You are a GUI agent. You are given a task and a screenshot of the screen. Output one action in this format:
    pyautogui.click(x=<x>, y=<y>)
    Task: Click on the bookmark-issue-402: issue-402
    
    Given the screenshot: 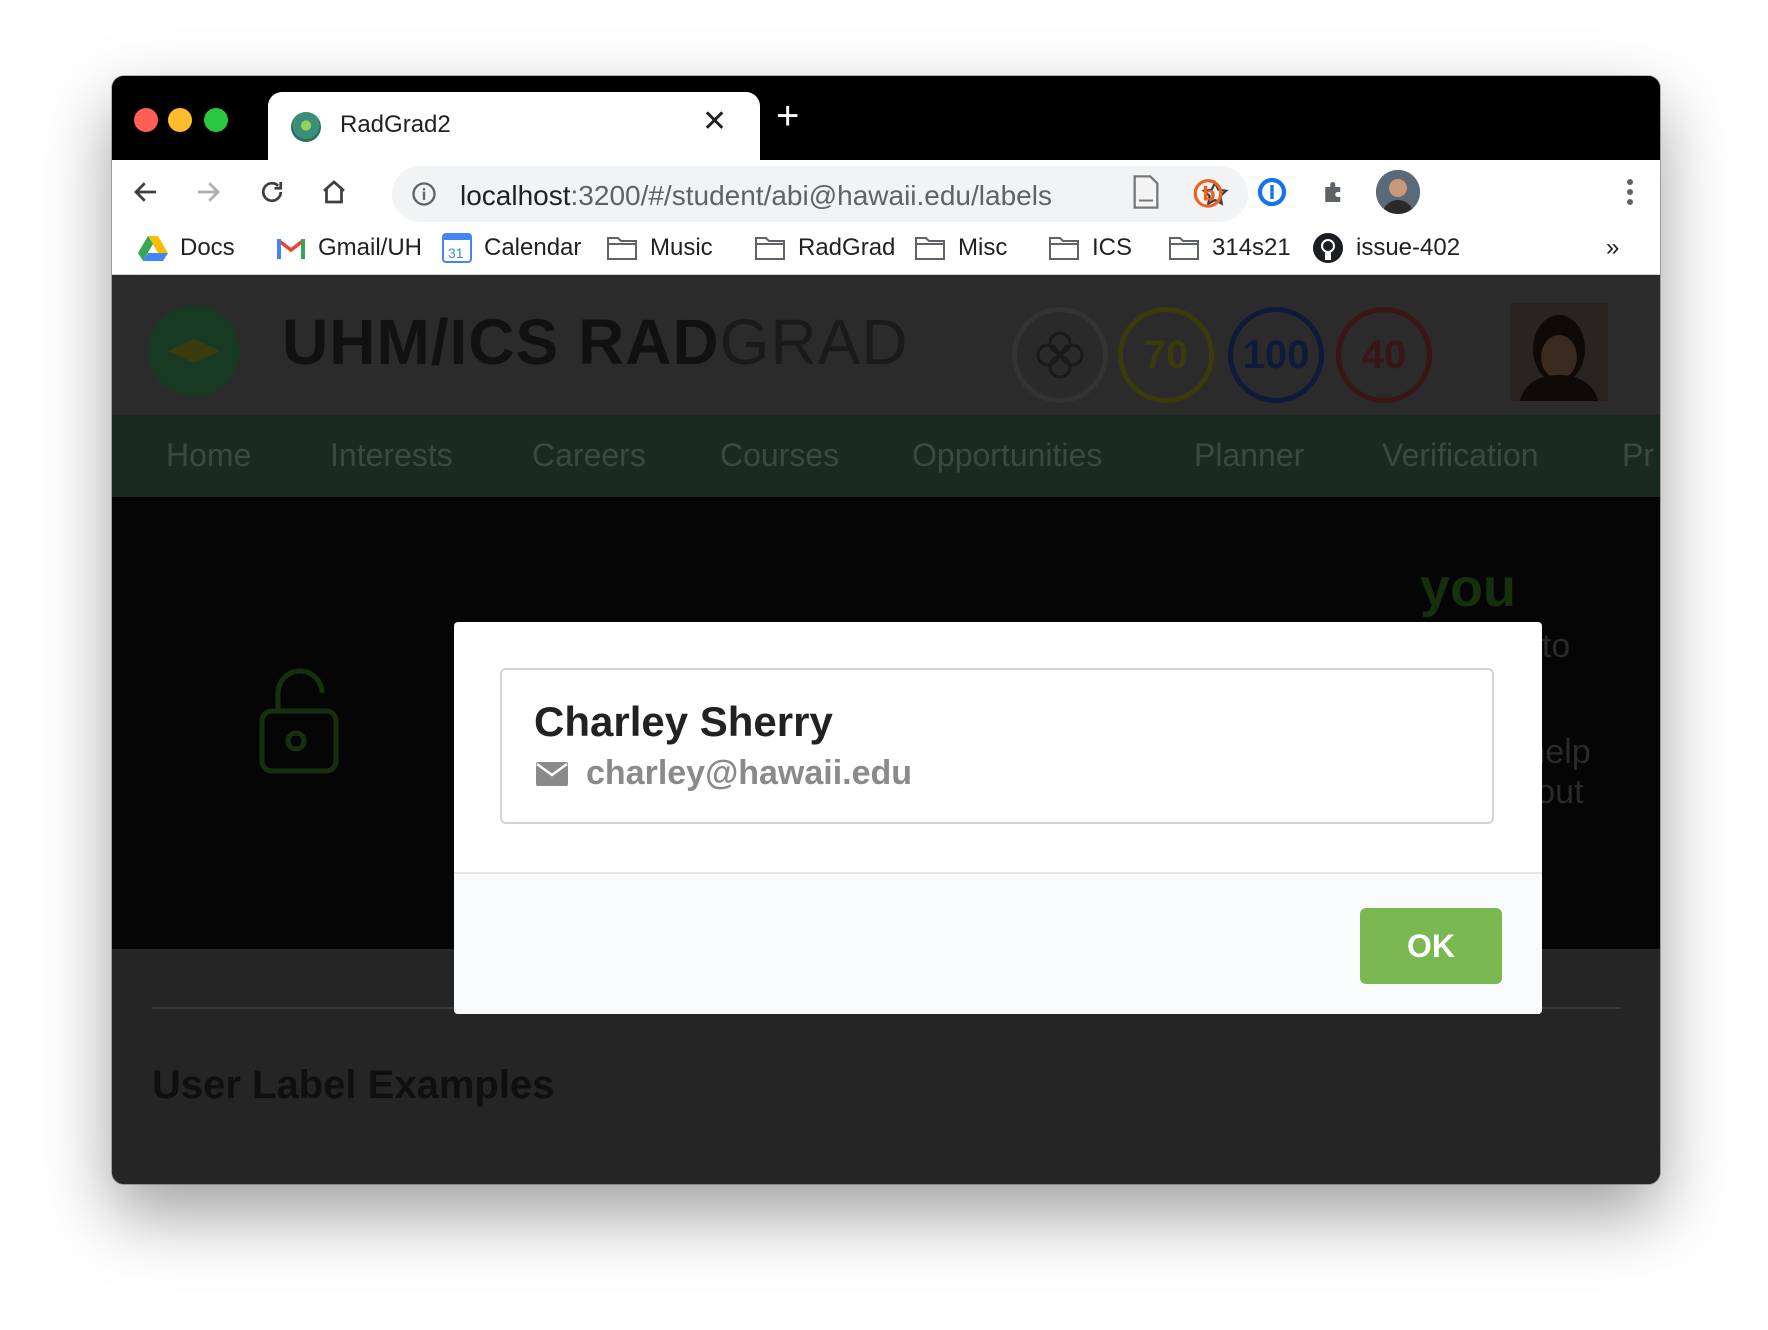 What is the action you would take?
    pyautogui.click(x=1386, y=248)
    